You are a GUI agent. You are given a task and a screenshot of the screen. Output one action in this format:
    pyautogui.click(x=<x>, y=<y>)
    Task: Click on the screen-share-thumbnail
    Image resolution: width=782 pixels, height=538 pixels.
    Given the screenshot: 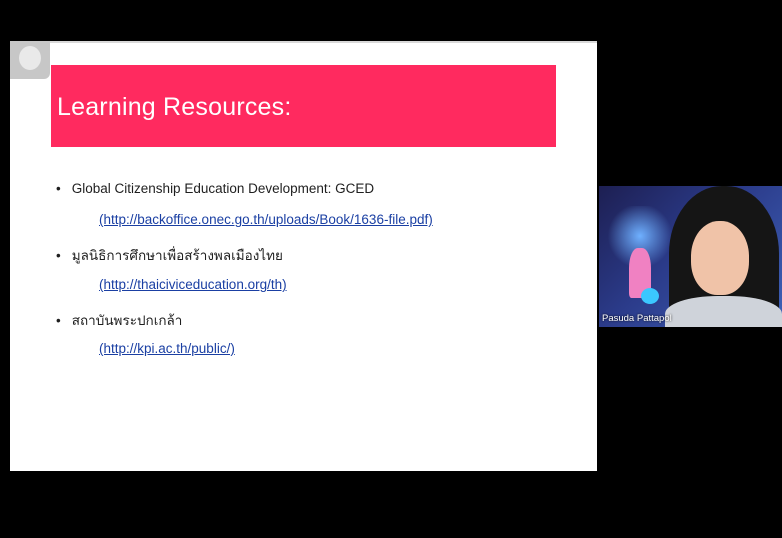 What is the action you would take?
    pyautogui.click(x=30, y=60)
    